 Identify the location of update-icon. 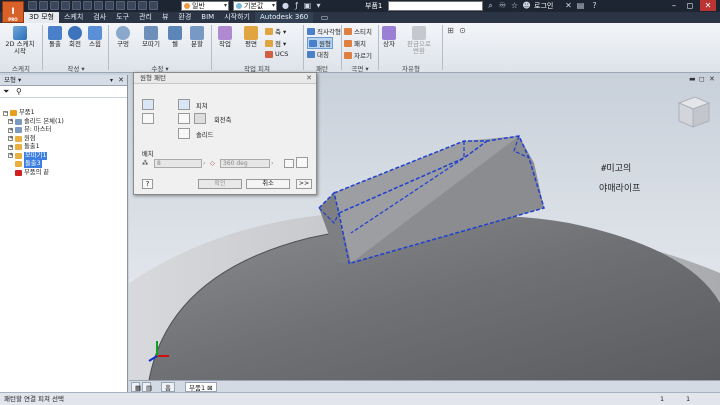
(109, 5).